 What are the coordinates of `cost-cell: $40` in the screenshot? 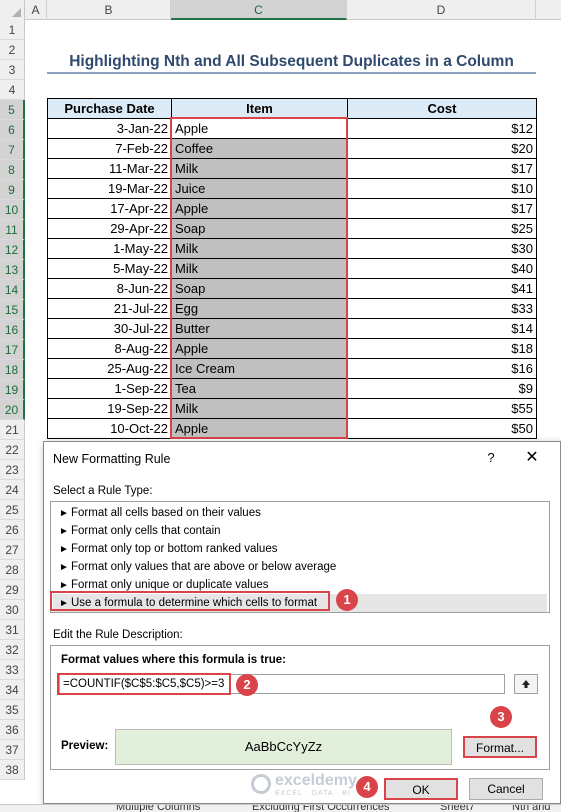 It's located at (442, 268).